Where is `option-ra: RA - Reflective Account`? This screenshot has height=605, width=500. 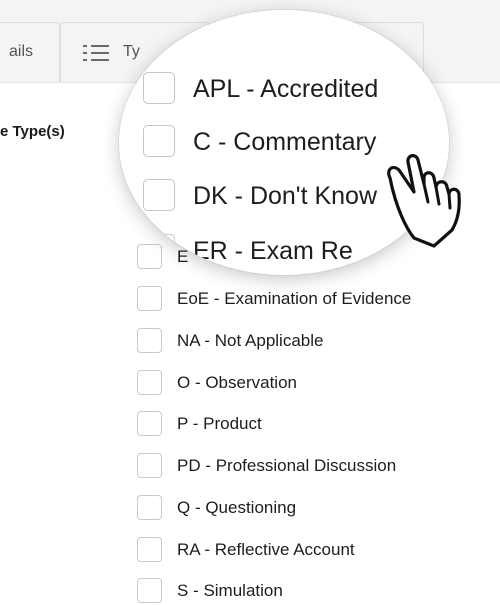 option-ra: RA - Reflective Account is located at coordinates (312, 550).